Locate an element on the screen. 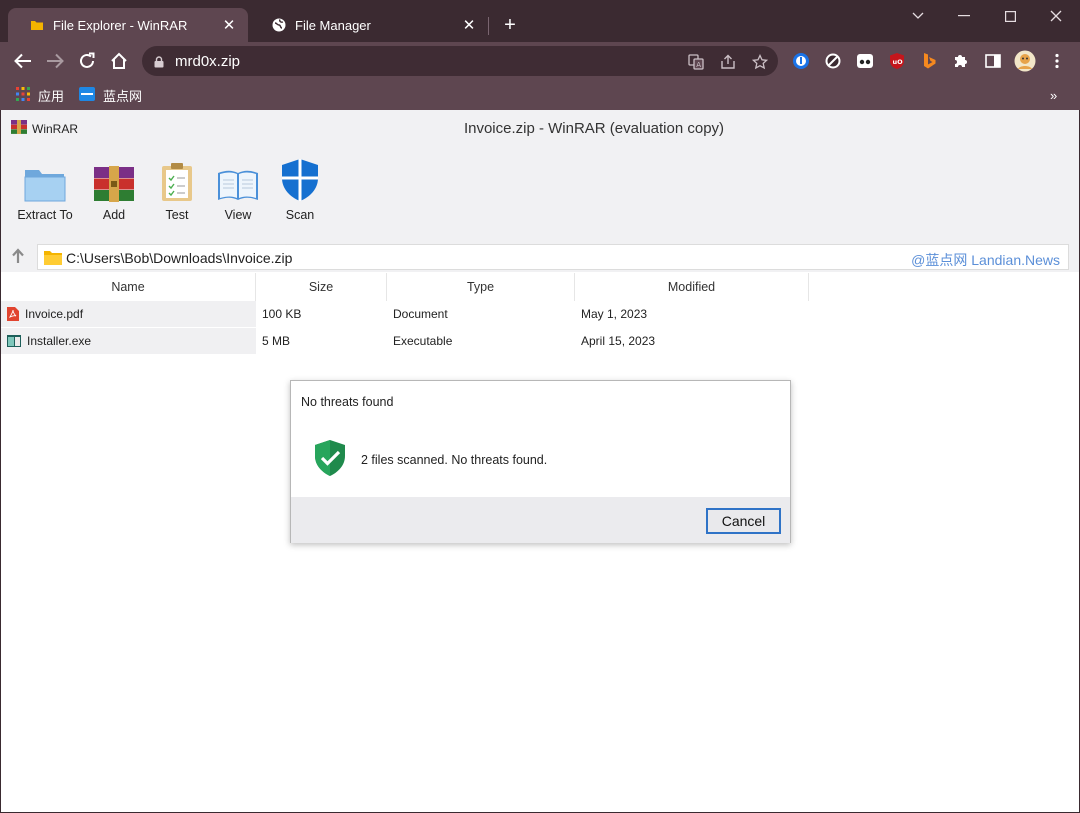  home-icon is located at coordinates (119, 60).